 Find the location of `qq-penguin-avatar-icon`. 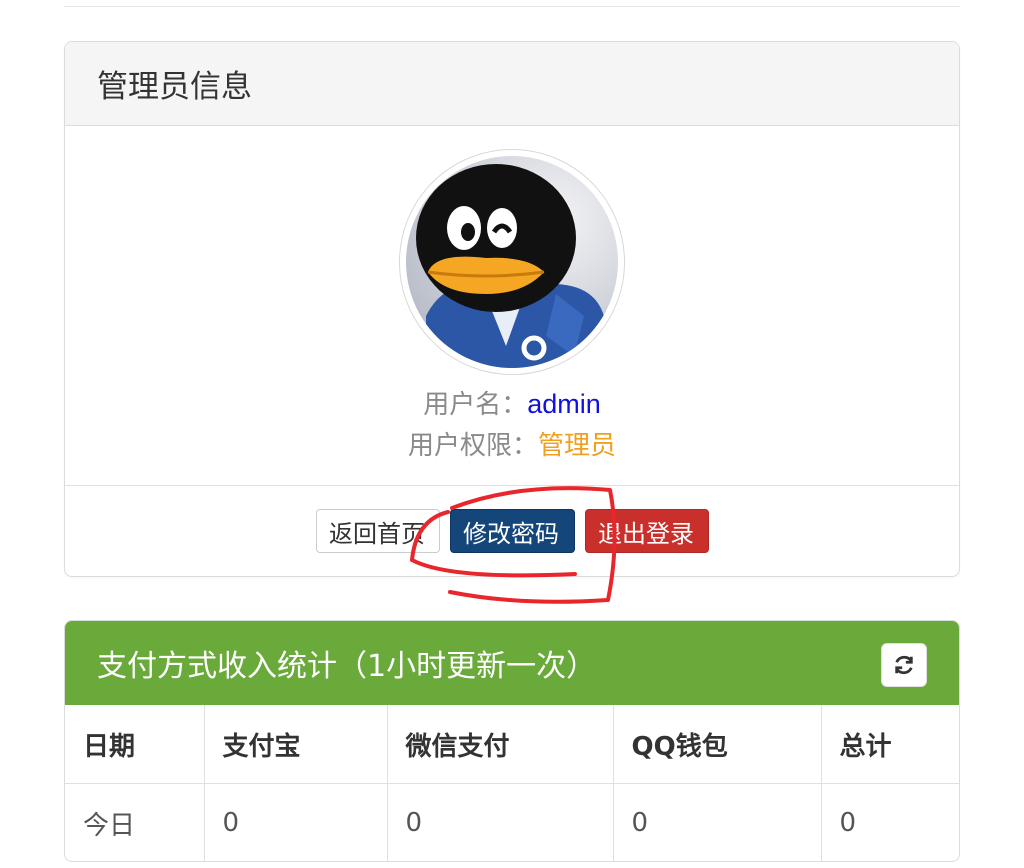

qq-penguin-avatar-icon is located at coordinates (512, 262).